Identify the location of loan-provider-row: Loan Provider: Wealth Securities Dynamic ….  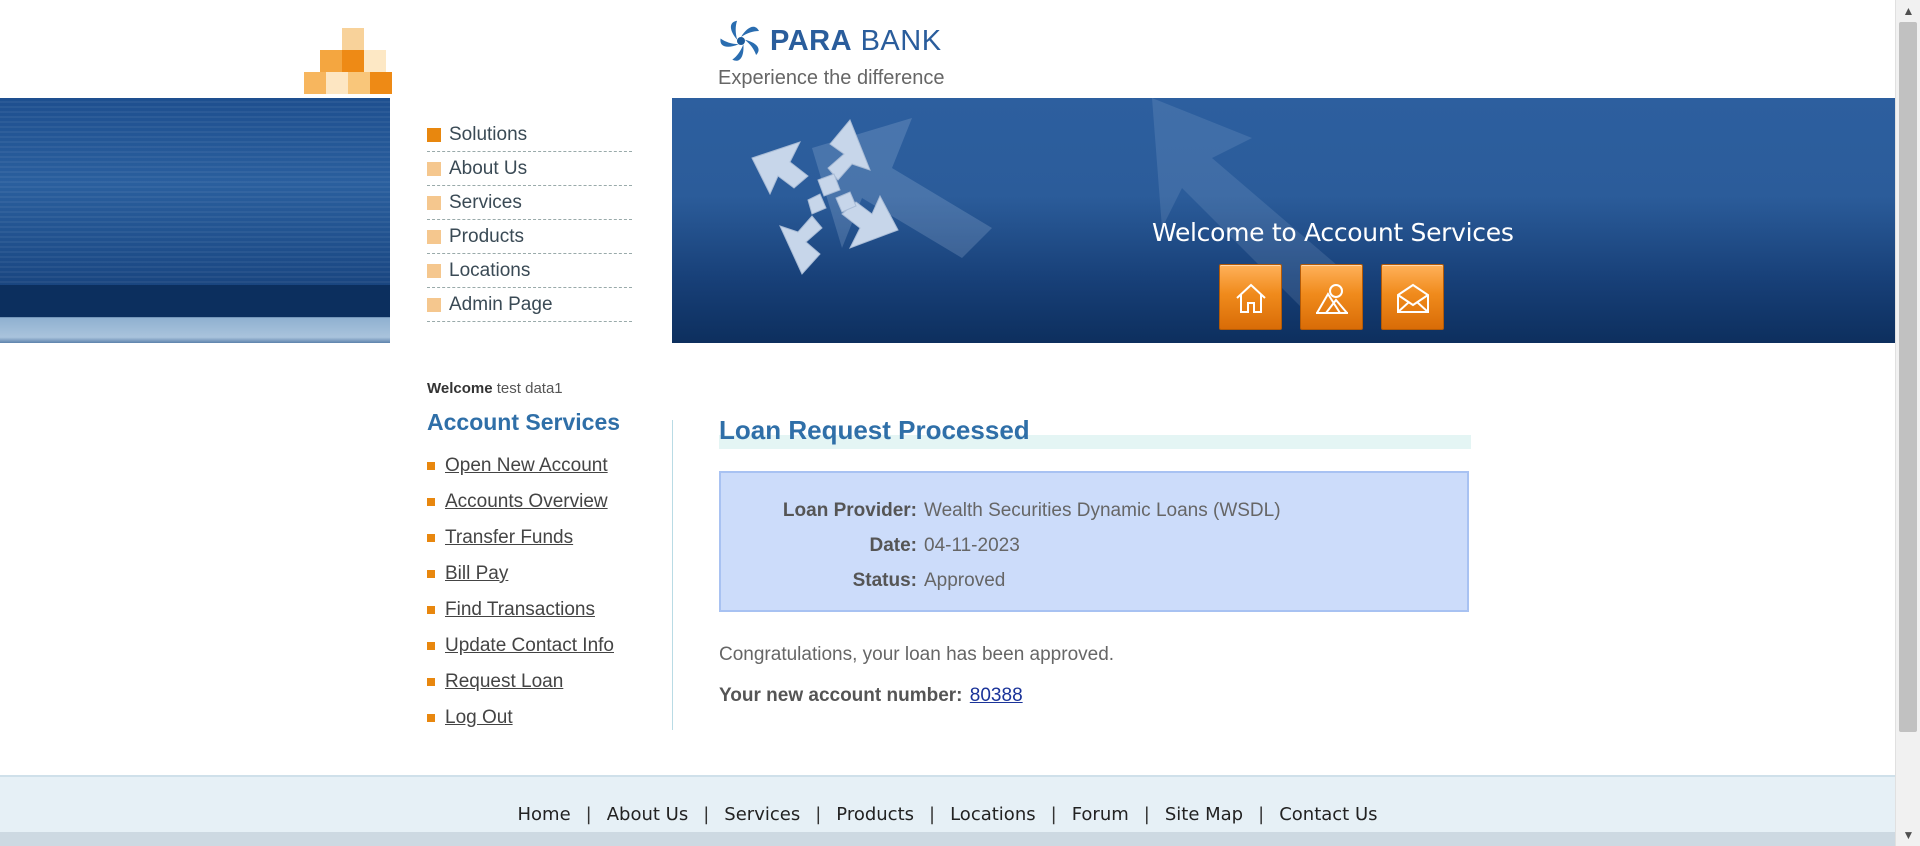
(1031, 510).